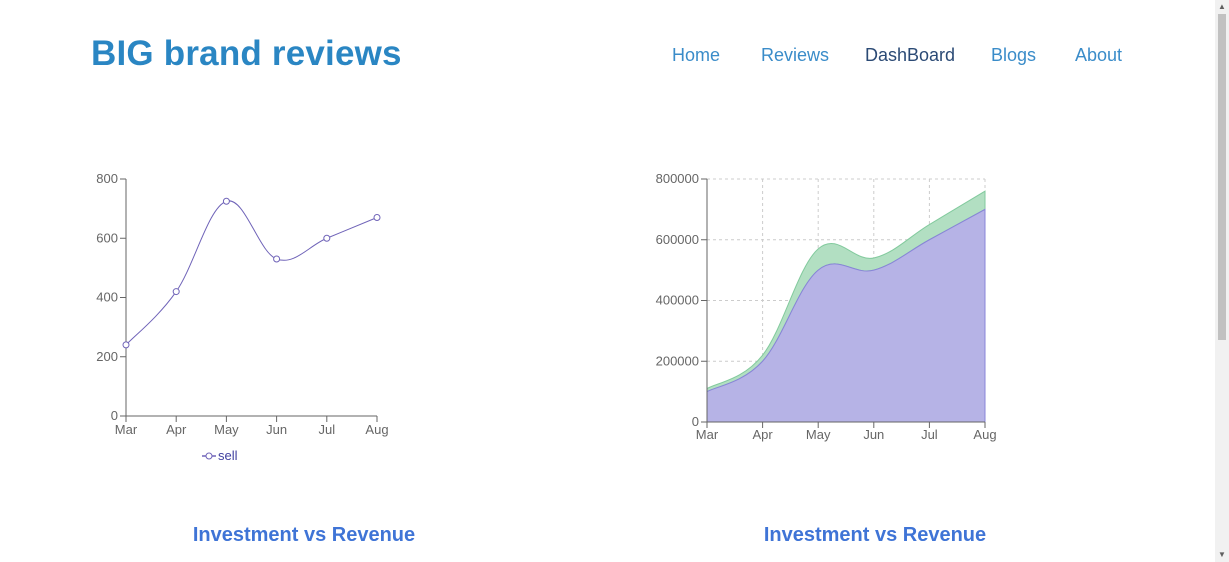  Describe the element at coordinates (1098, 55) in the screenshot. I see `nav-about: About` at that location.